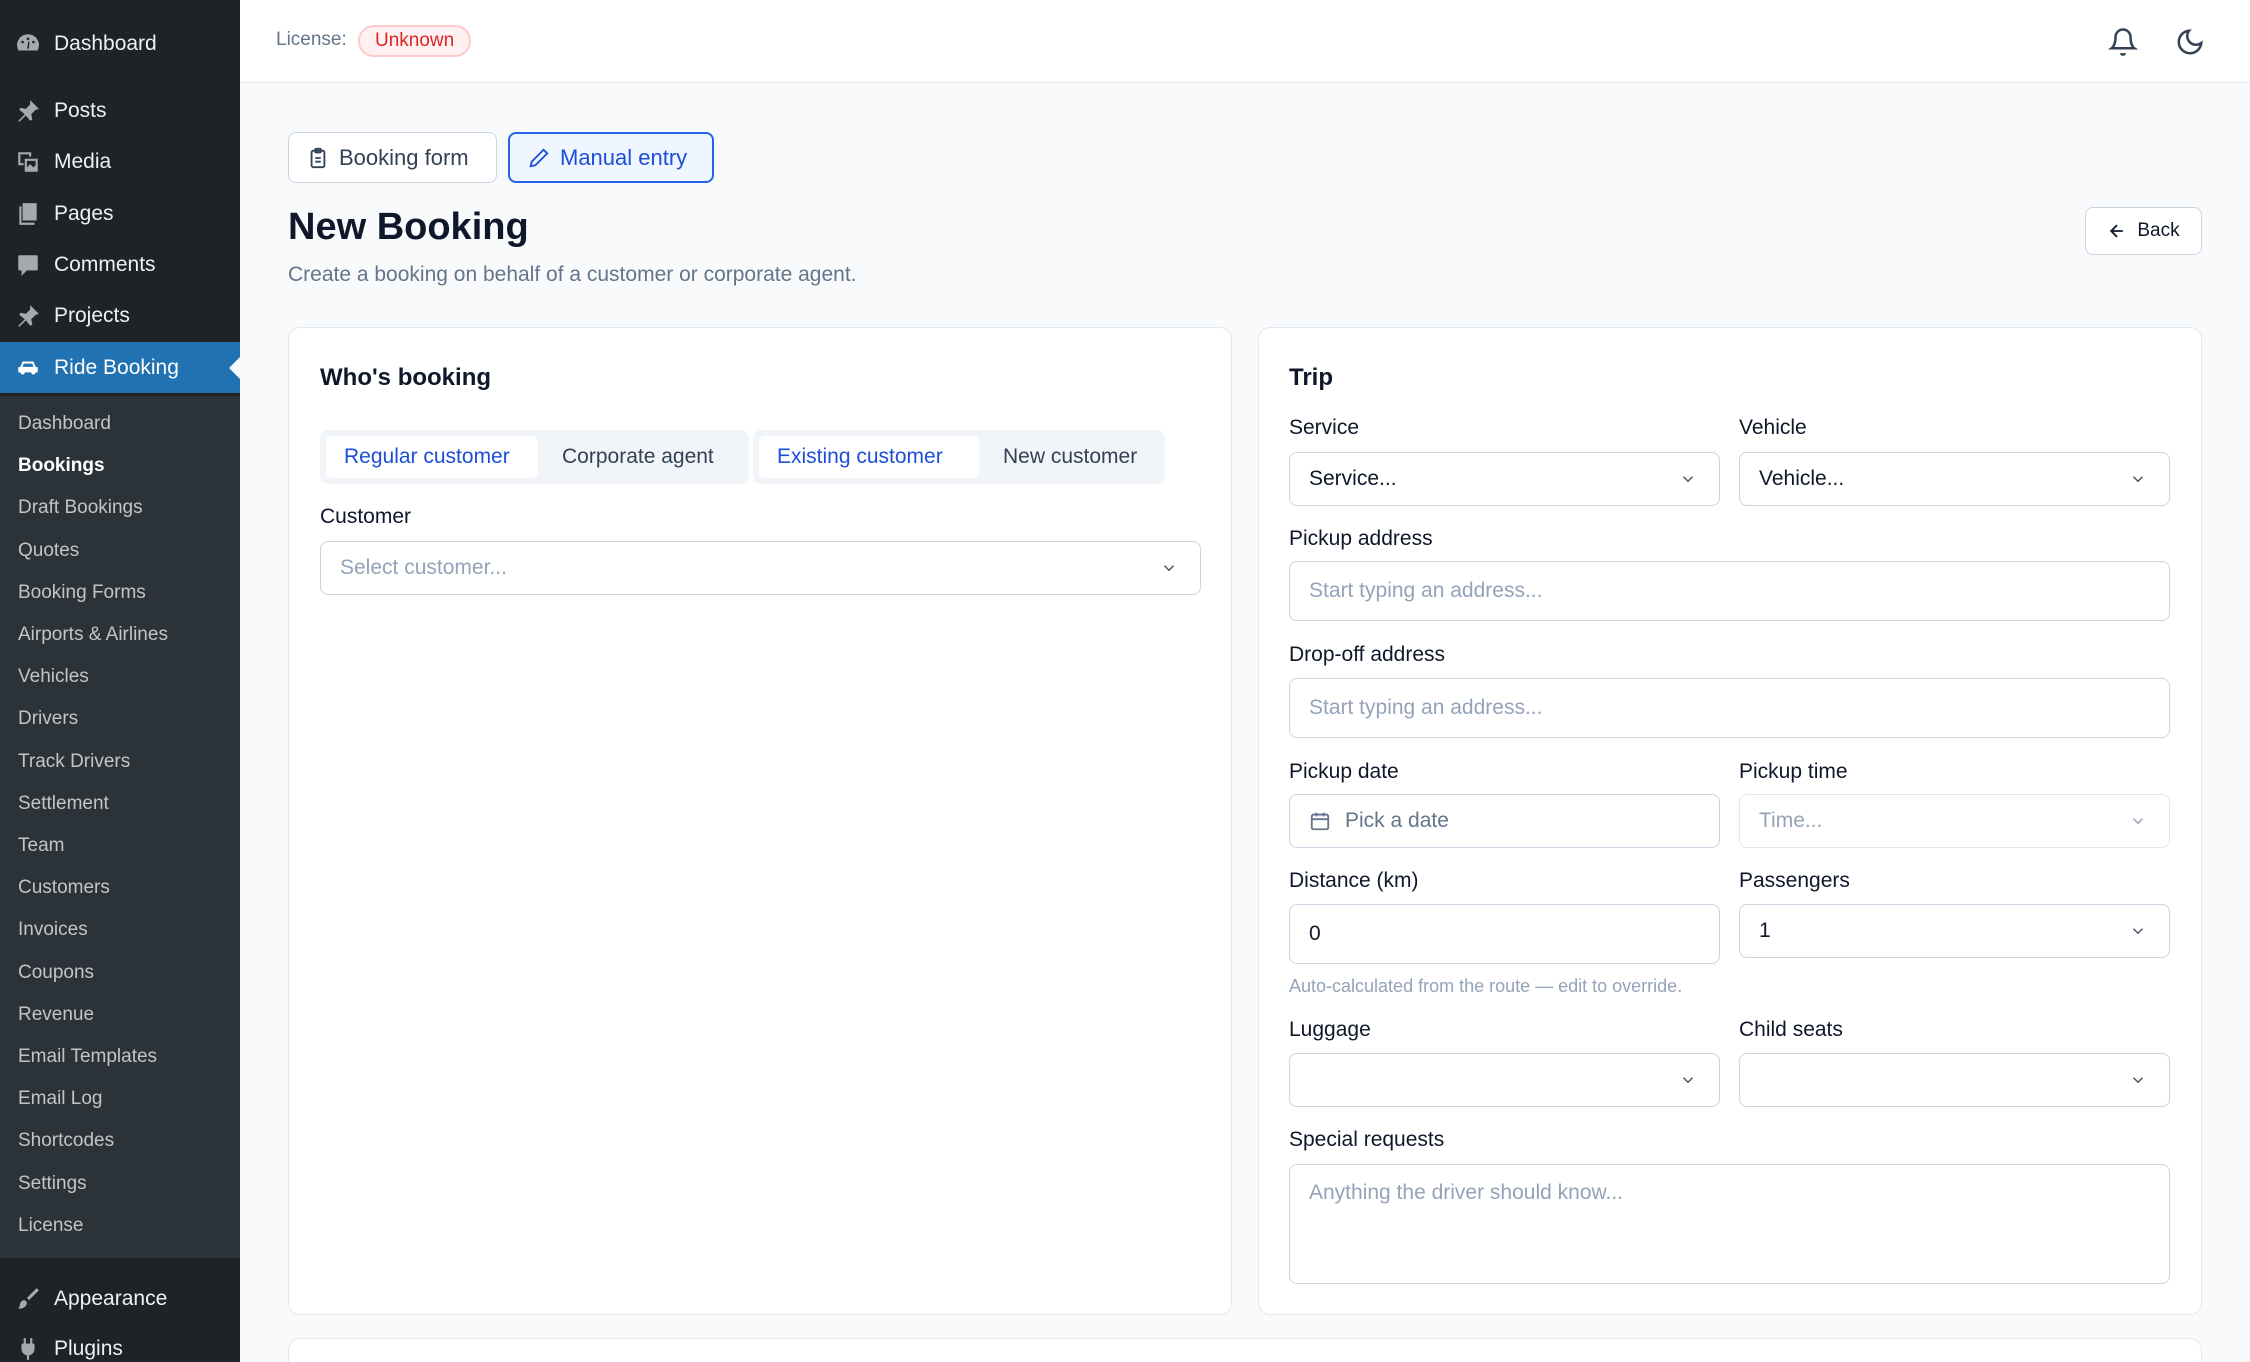  What do you see at coordinates (48, 551) in the screenshot?
I see `submenu-item-quotes: Quotes` at bounding box center [48, 551].